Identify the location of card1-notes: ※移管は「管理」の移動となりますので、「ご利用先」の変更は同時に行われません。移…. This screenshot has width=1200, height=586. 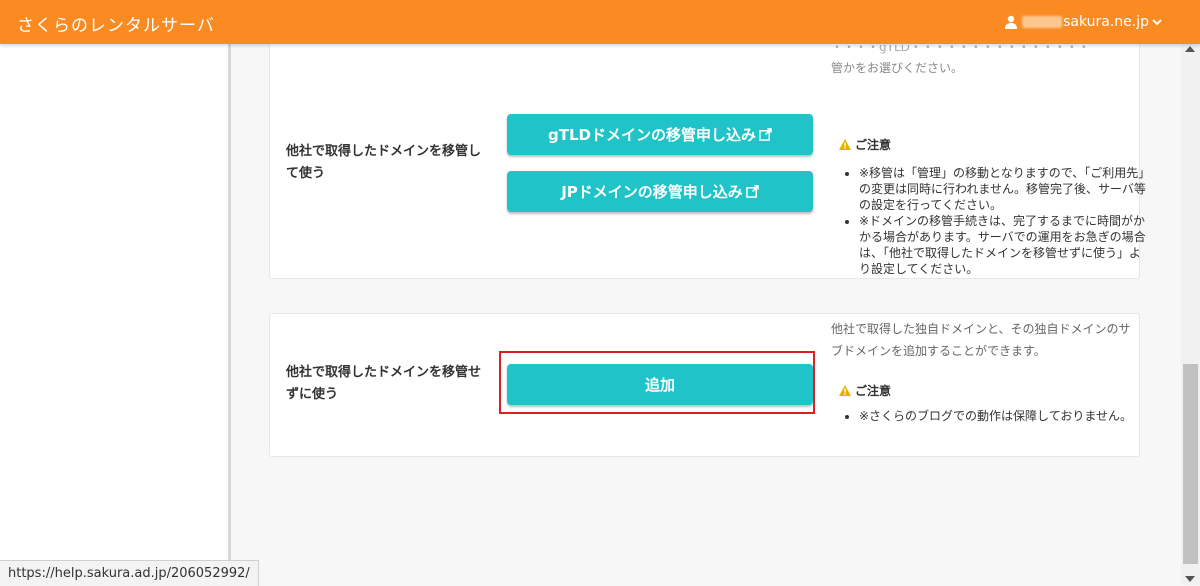
(994, 221).